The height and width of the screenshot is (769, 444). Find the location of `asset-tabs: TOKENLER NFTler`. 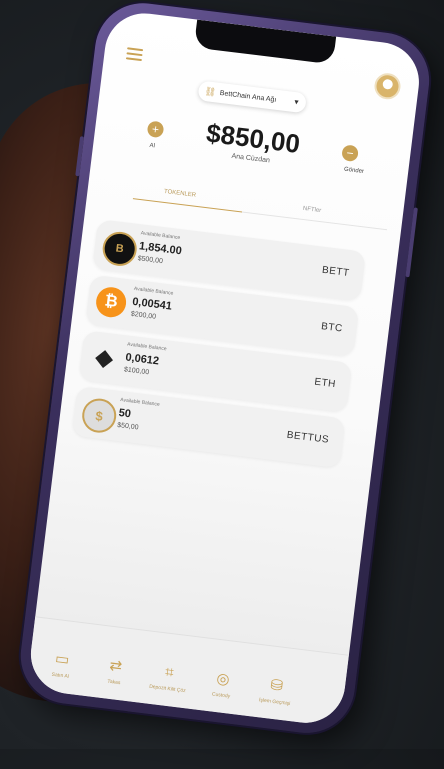

asset-tabs: TOKENLER NFTler is located at coordinates (256, 207).